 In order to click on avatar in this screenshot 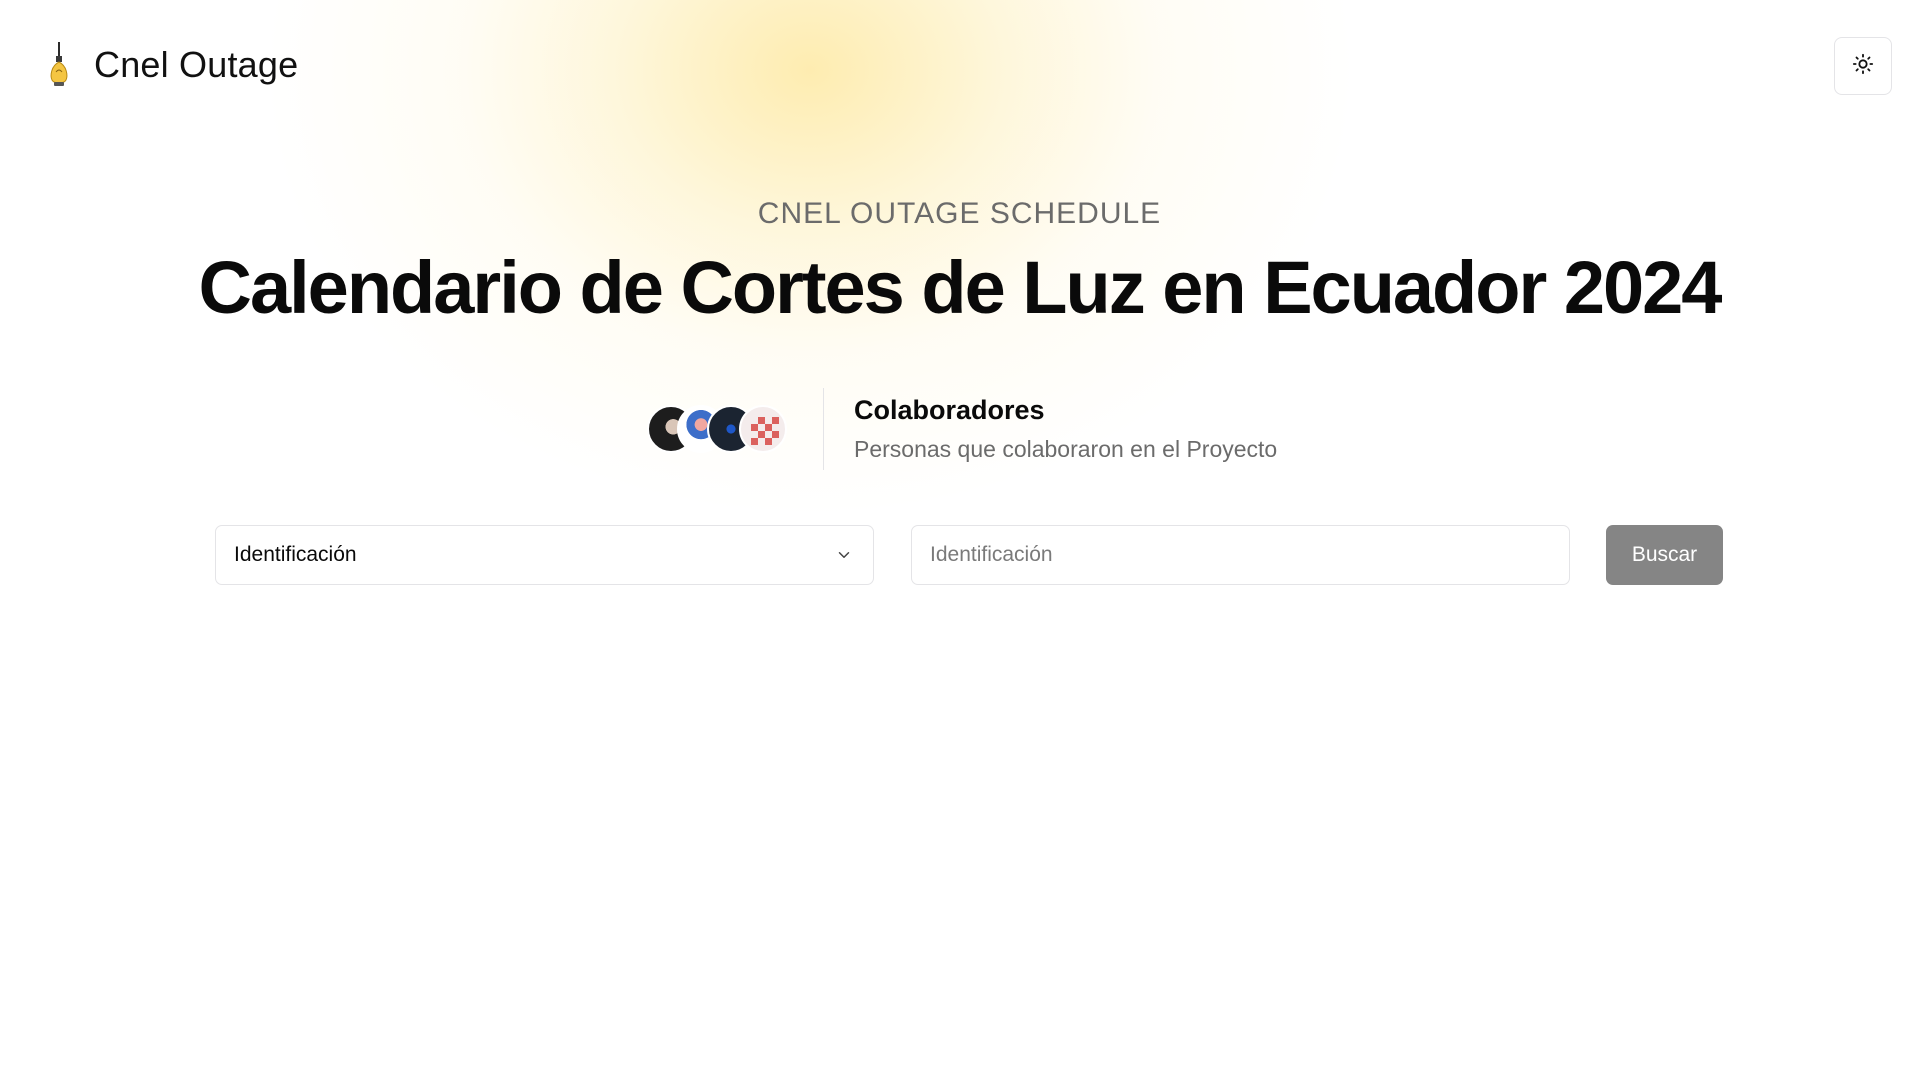, I will do `click(763, 429)`.